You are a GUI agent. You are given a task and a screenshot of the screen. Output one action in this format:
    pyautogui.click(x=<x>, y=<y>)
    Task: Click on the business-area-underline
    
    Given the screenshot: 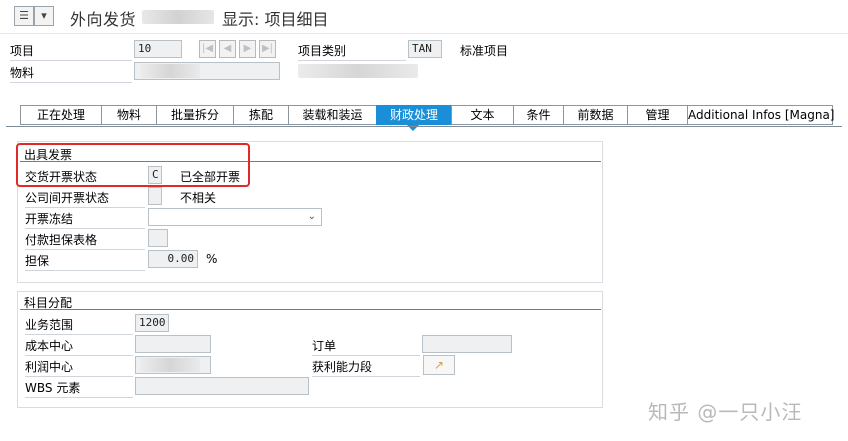 What is the action you would take?
    pyautogui.click(x=79, y=334)
    